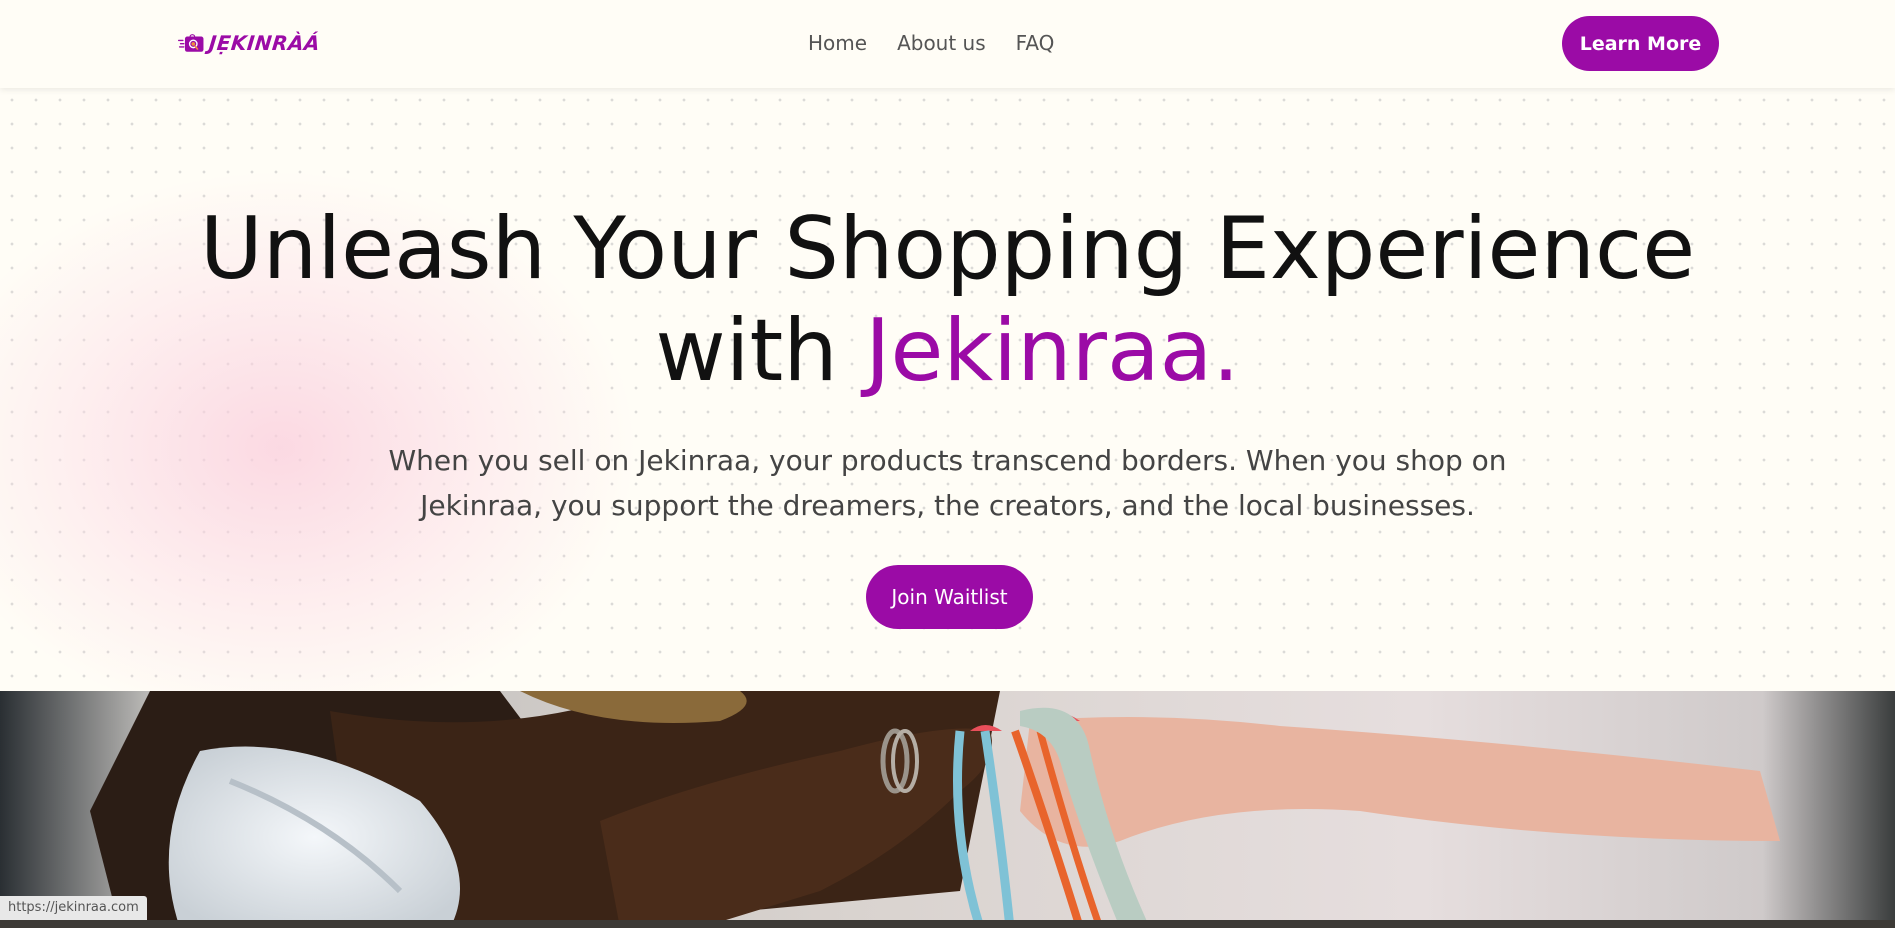 Image resolution: width=1895 pixels, height=928 pixels. I want to click on brand-wordmark: JẸKINRÀÁ, so click(264, 43).